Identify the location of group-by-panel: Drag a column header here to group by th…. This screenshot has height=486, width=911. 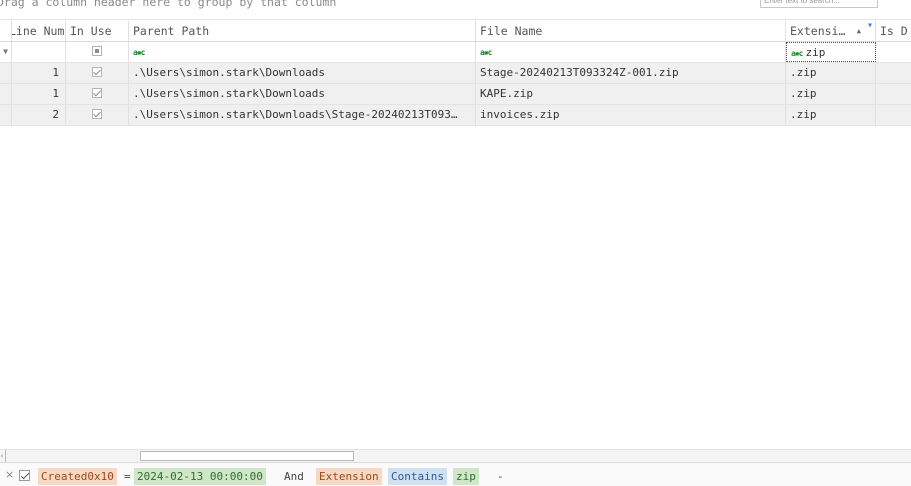
(455, 10).